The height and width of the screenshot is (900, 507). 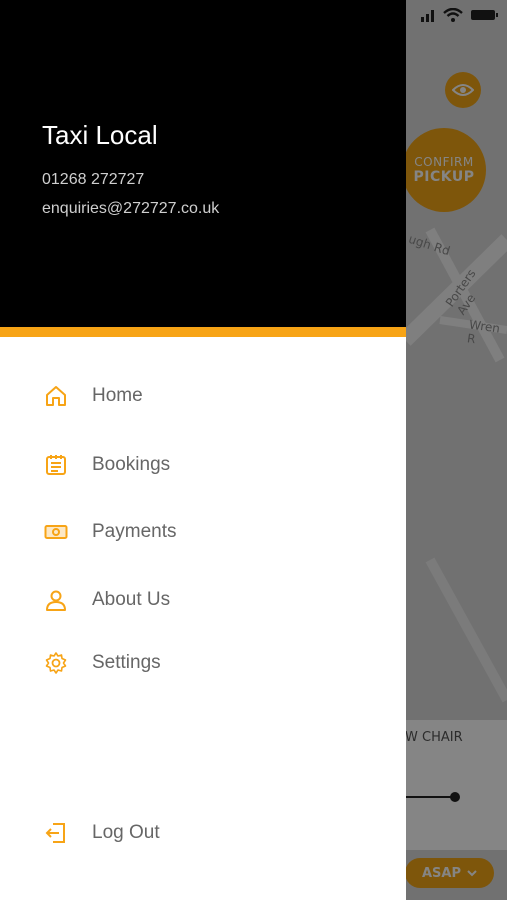 I want to click on menu-item-label: Home, so click(x=117, y=395).